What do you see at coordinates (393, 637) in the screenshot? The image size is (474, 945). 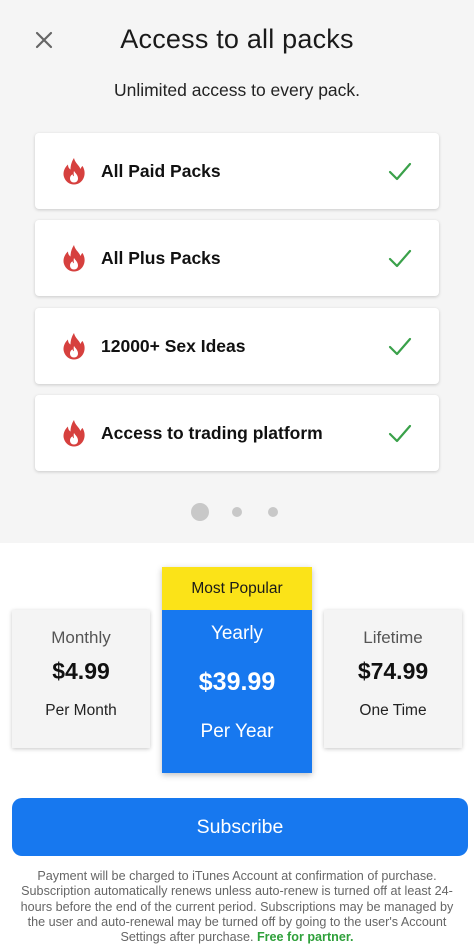 I see `plan-name: Lifetime` at bounding box center [393, 637].